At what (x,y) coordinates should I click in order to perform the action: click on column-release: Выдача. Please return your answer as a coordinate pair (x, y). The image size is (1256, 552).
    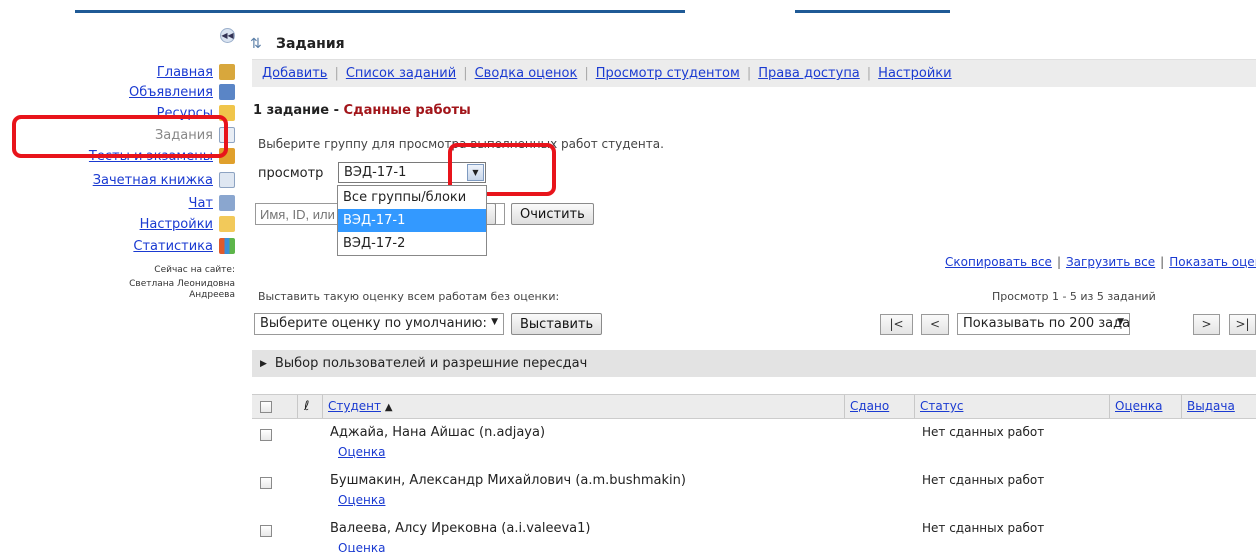
    Looking at the image, I should click on (1218, 406).